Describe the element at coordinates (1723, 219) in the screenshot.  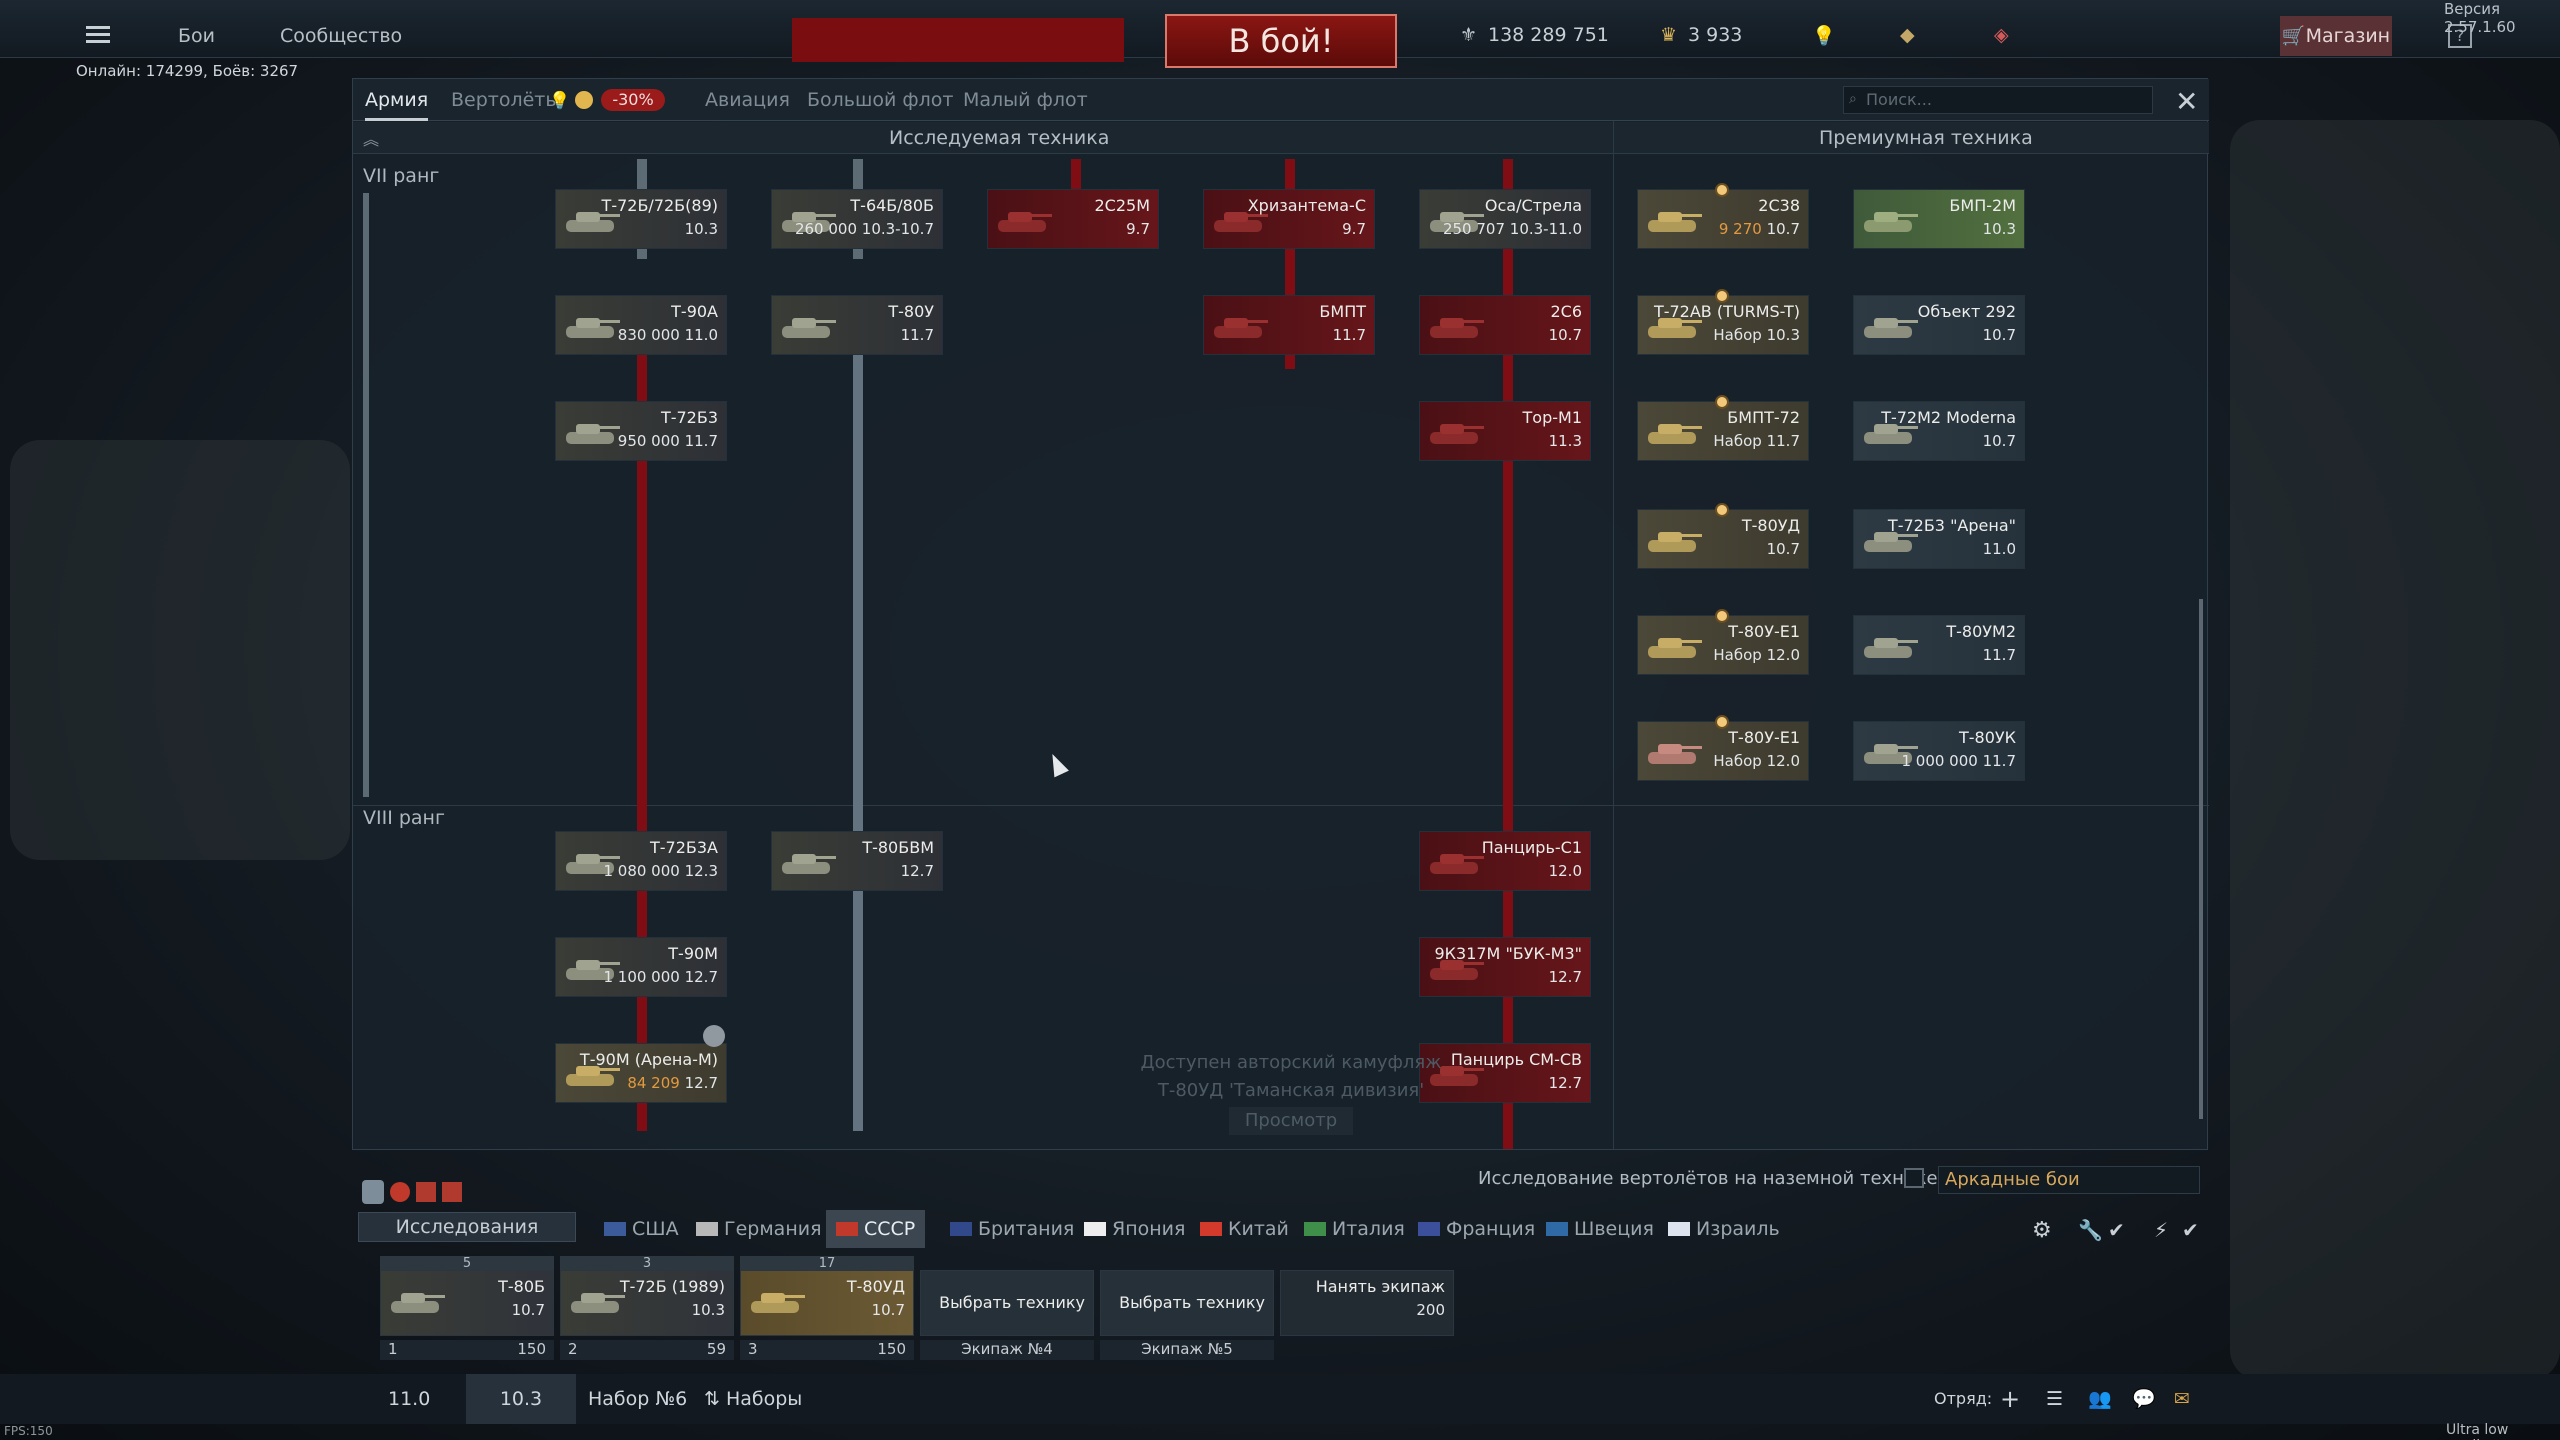
I see `vehicle-card: 2С38 9 270 10.7` at that location.